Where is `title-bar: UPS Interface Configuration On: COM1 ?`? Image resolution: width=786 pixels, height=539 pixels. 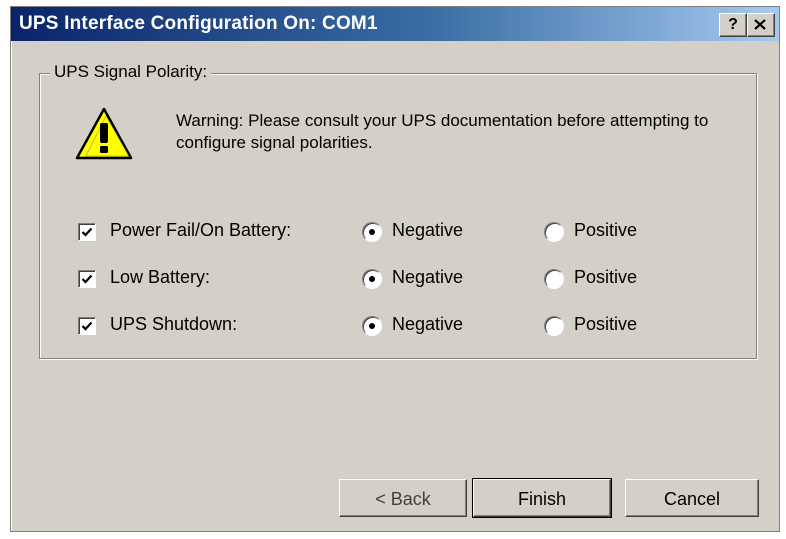
title-bar: UPS Interface Configuration On: COM1 ? is located at coordinates (395, 24).